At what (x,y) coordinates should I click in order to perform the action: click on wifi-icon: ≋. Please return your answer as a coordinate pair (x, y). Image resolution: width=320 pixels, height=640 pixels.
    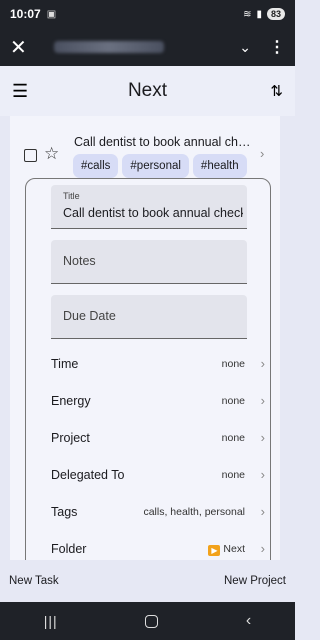
    Looking at the image, I should click on (247, 14).